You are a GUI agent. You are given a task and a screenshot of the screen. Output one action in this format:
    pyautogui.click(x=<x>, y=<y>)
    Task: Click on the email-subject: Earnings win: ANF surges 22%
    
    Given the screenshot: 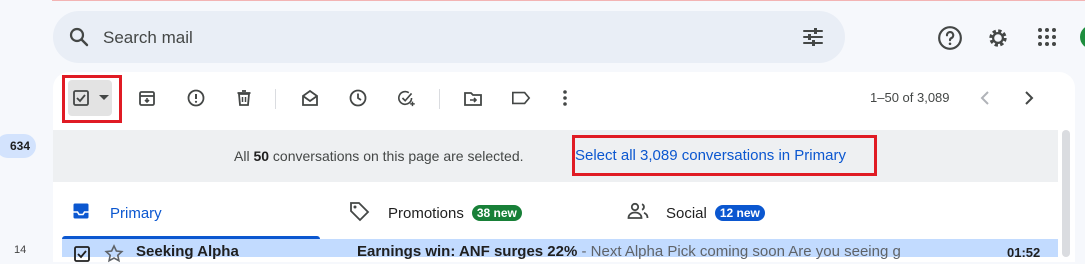 What is the action you would take?
    pyautogui.click(x=467, y=251)
    